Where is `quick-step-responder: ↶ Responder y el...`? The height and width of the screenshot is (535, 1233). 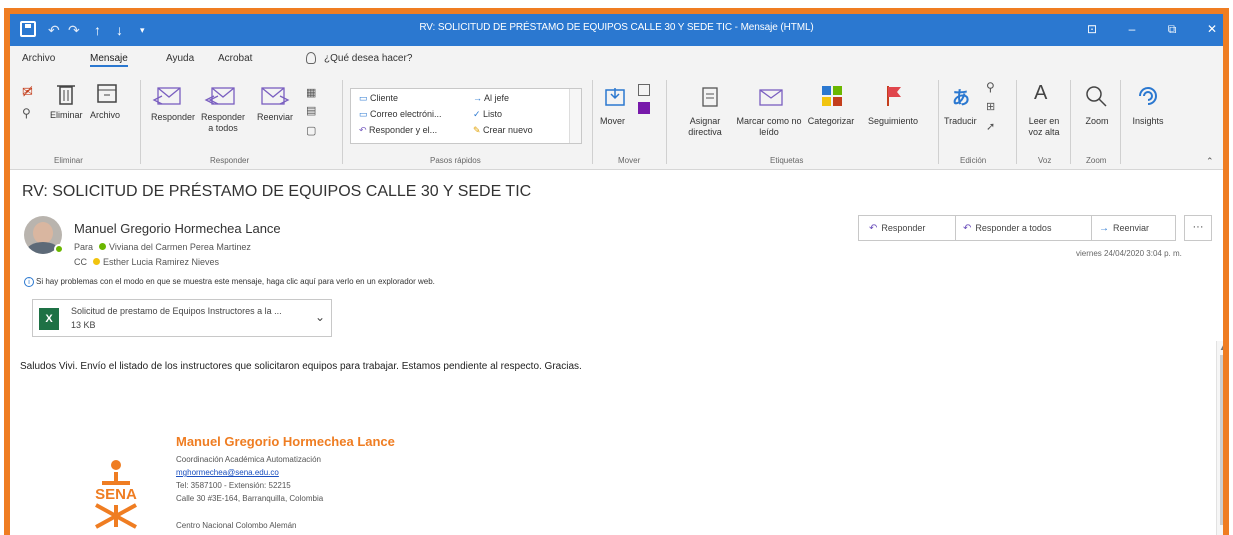 quick-step-responder: ↶ Responder y el... is located at coordinates (398, 130).